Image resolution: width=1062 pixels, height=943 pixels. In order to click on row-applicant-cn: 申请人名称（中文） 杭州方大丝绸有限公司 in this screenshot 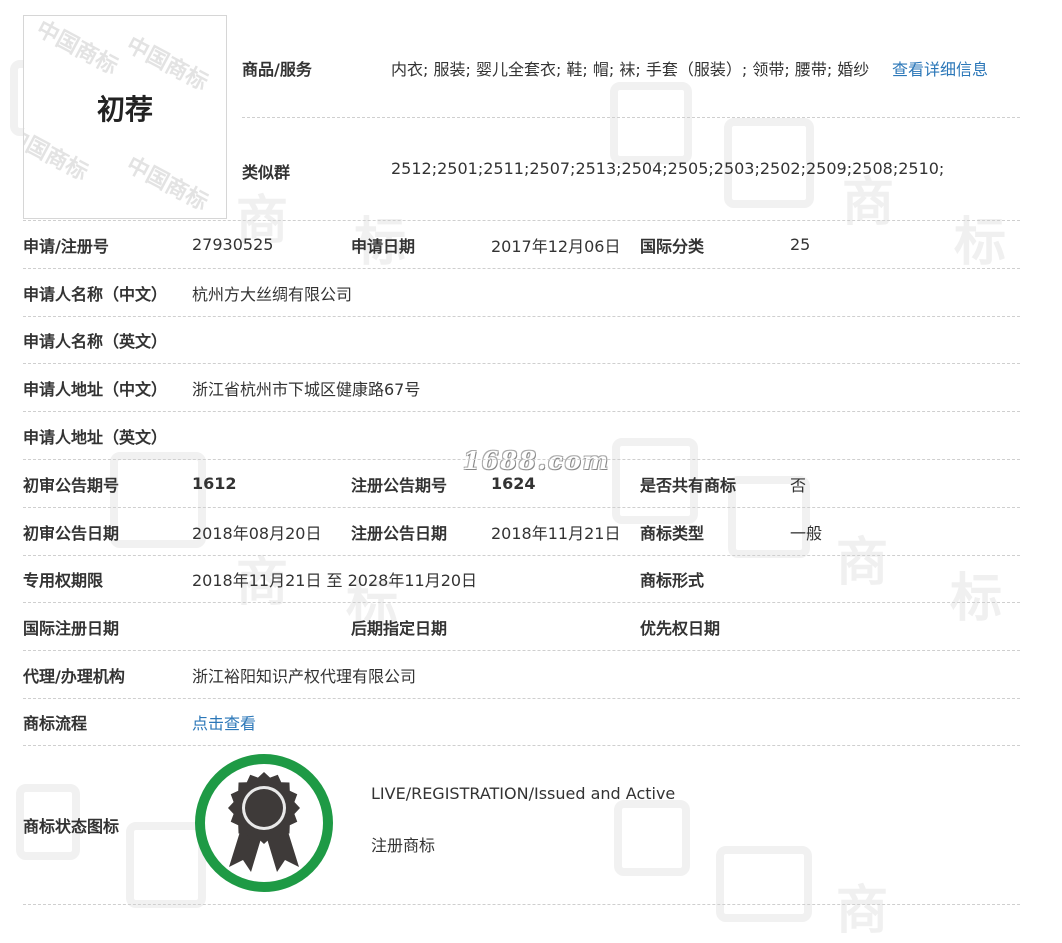, I will do `click(521, 293)`.